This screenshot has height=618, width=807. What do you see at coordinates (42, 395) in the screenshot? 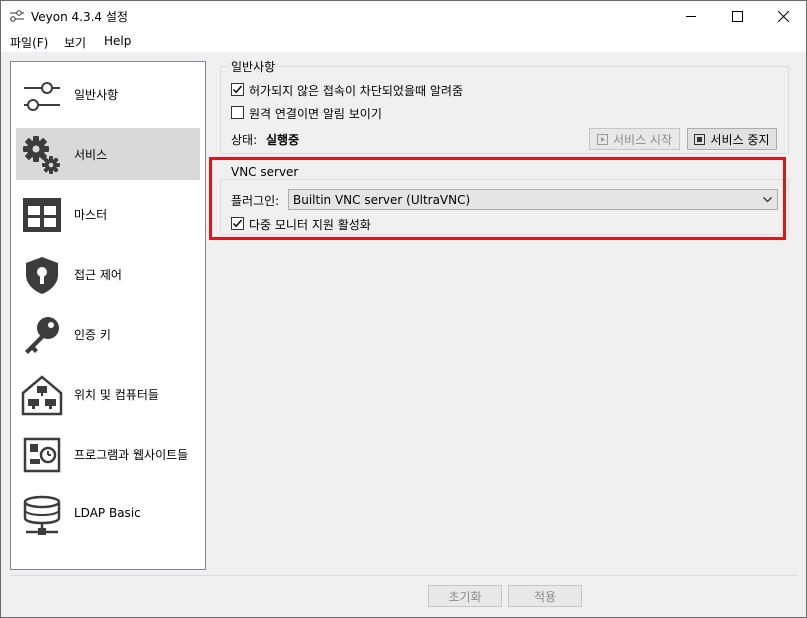
I see `house-computers-icon` at bounding box center [42, 395].